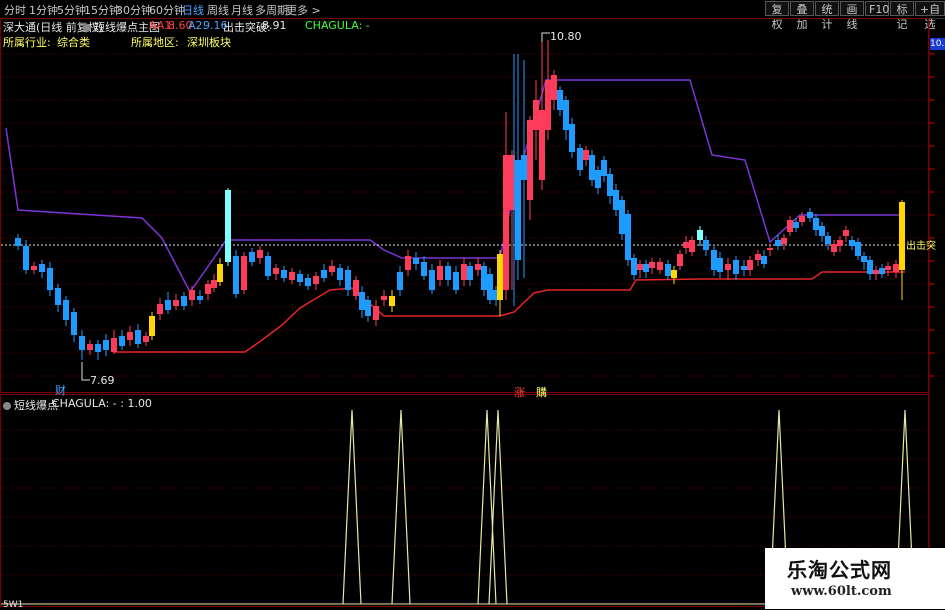 Image resolution: width=945 pixels, height=610 pixels. Describe the element at coordinates (102, 380) in the screenshot. I see `low-price-label: 7.69` at that location.